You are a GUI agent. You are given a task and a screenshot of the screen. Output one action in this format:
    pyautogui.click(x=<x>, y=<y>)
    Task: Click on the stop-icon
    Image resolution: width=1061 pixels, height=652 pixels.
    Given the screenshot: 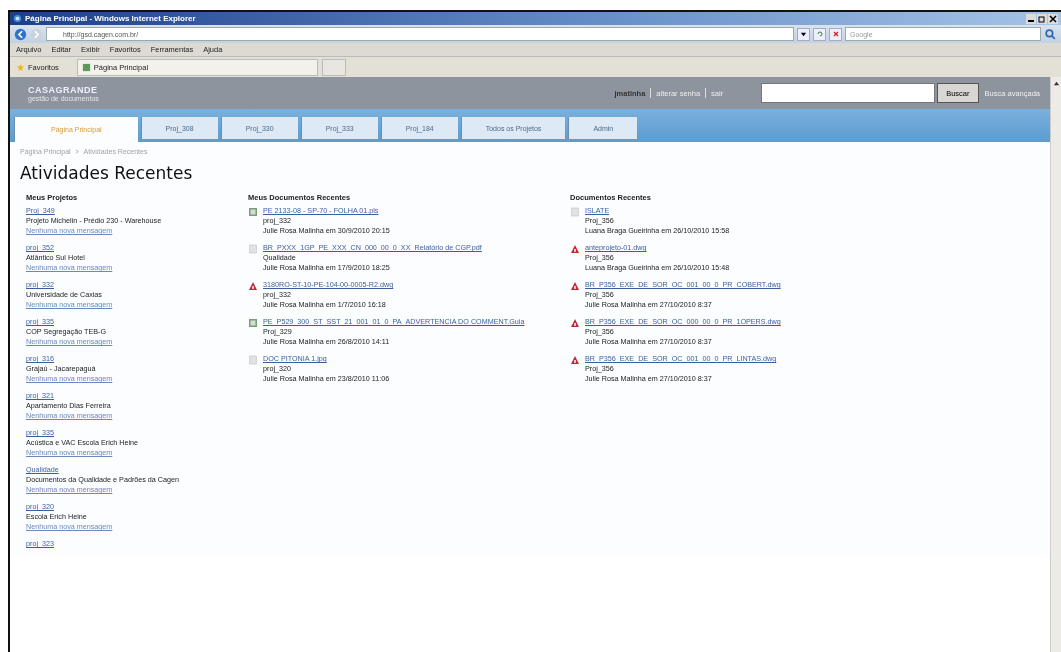 What is the action you would take?
    pyautogui.click(x=835, y=34)
    